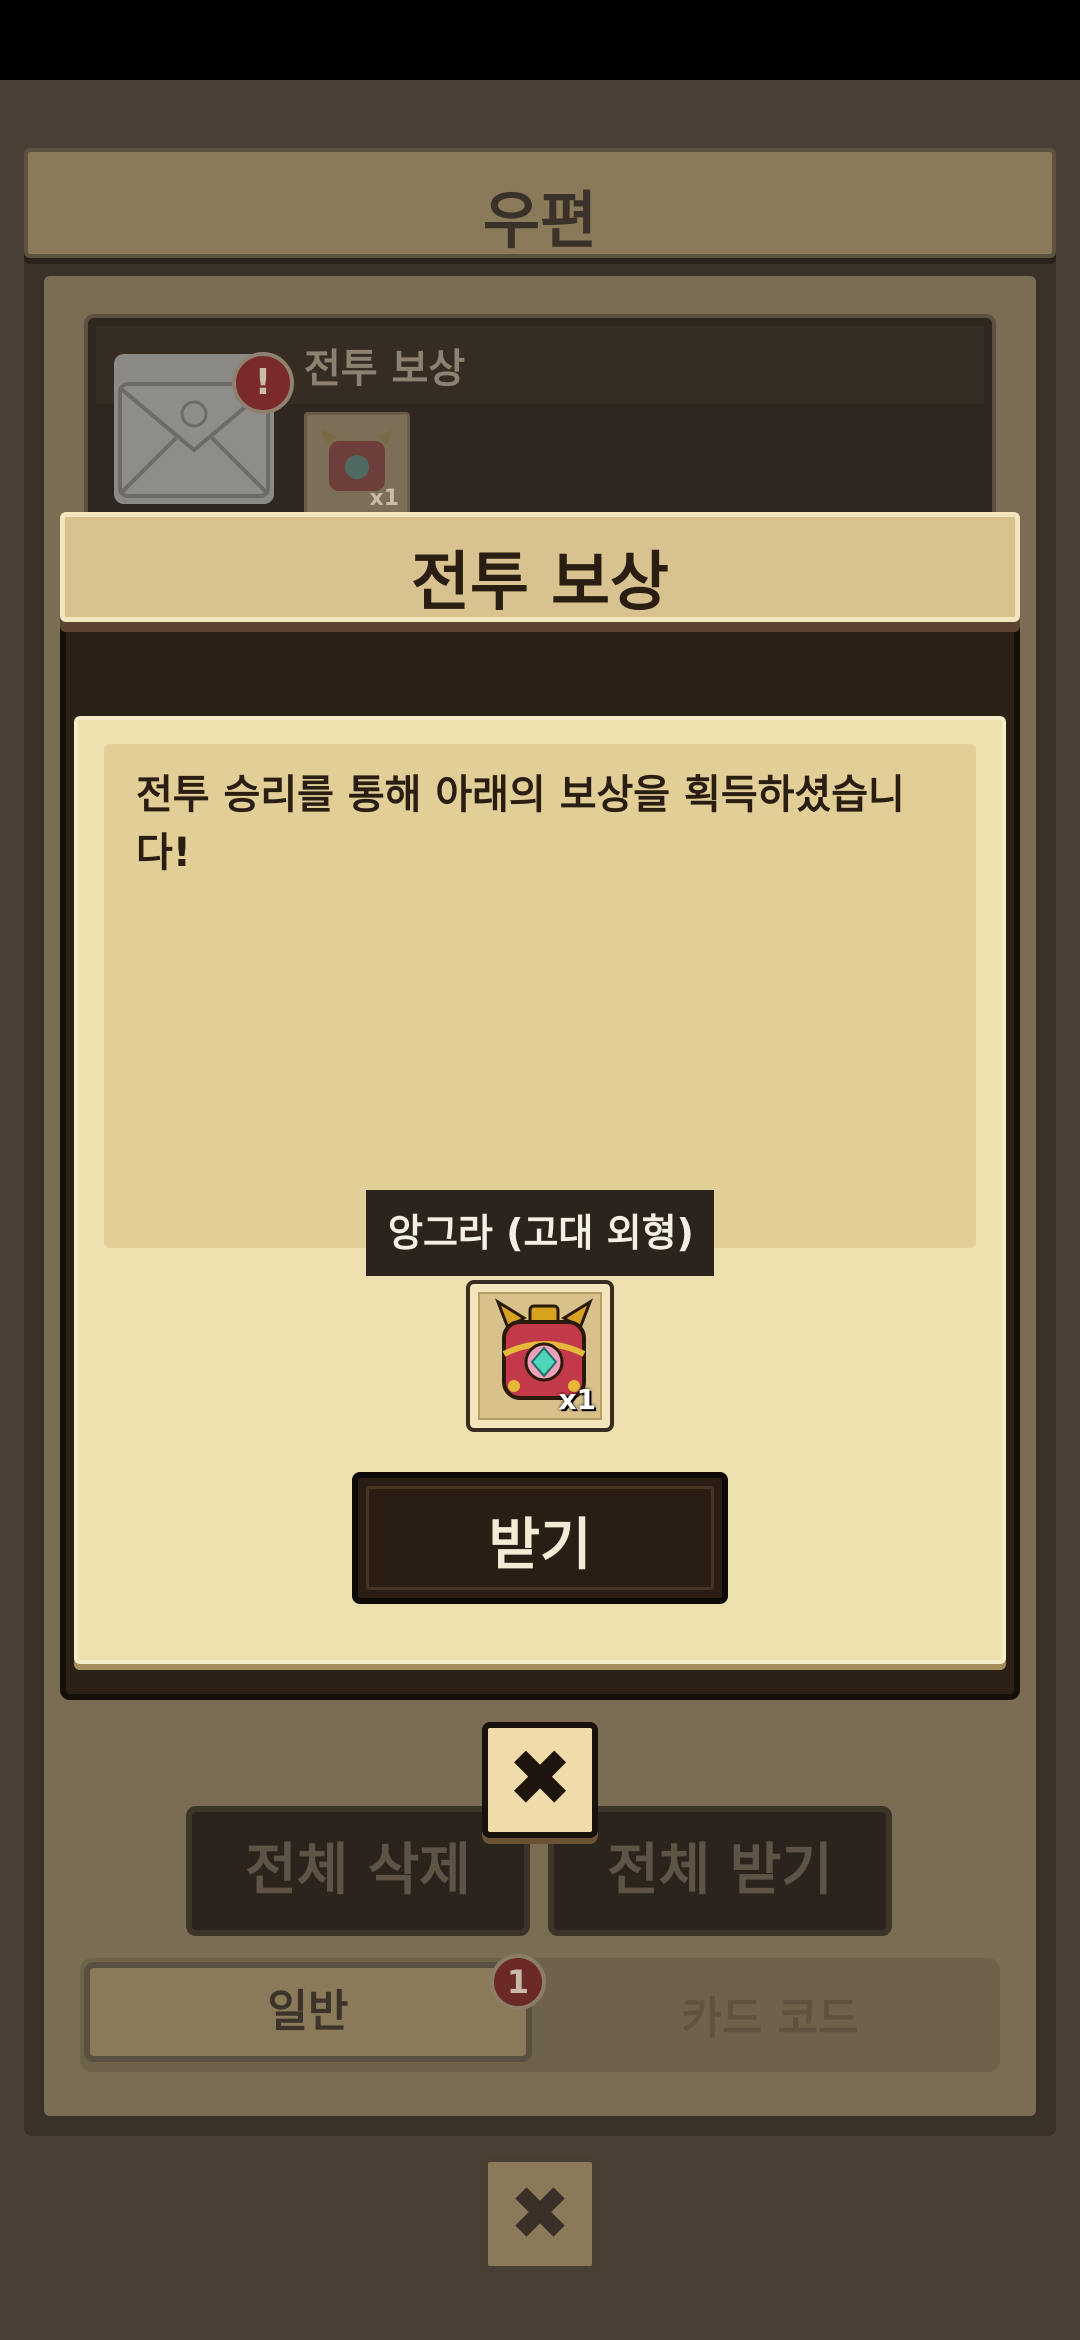  I want to click on tab-card-code: 카드 코드, so click(770, 2014).